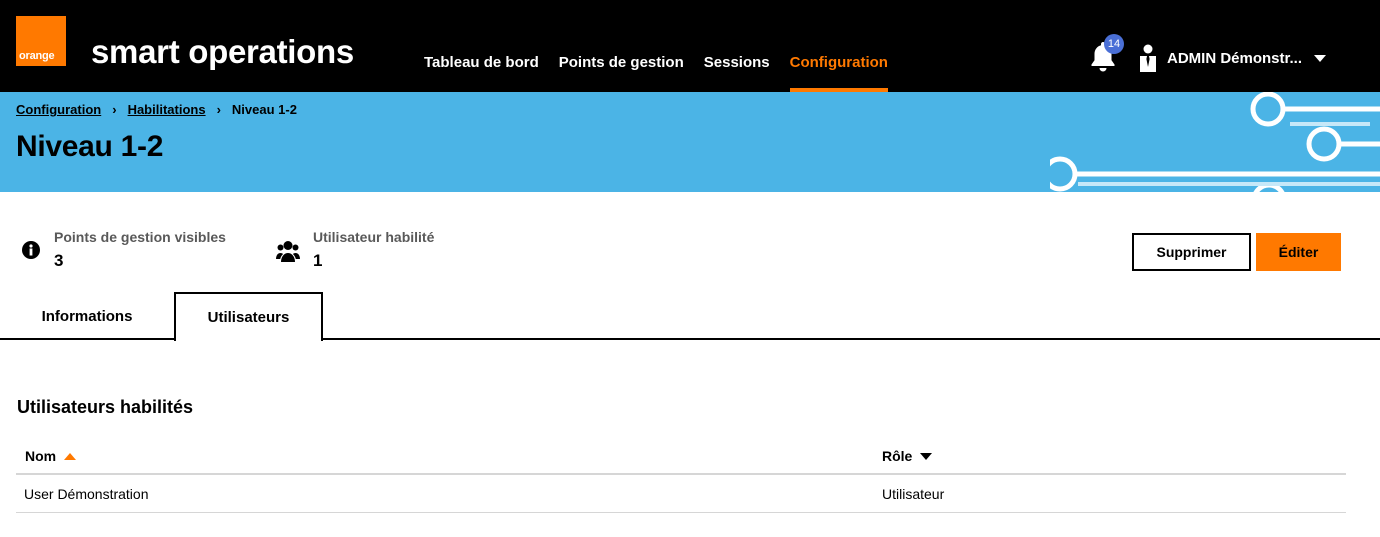  I want to click on users-table: Nom Rôle User Démonstration Utilisateur, so click(681, 475).